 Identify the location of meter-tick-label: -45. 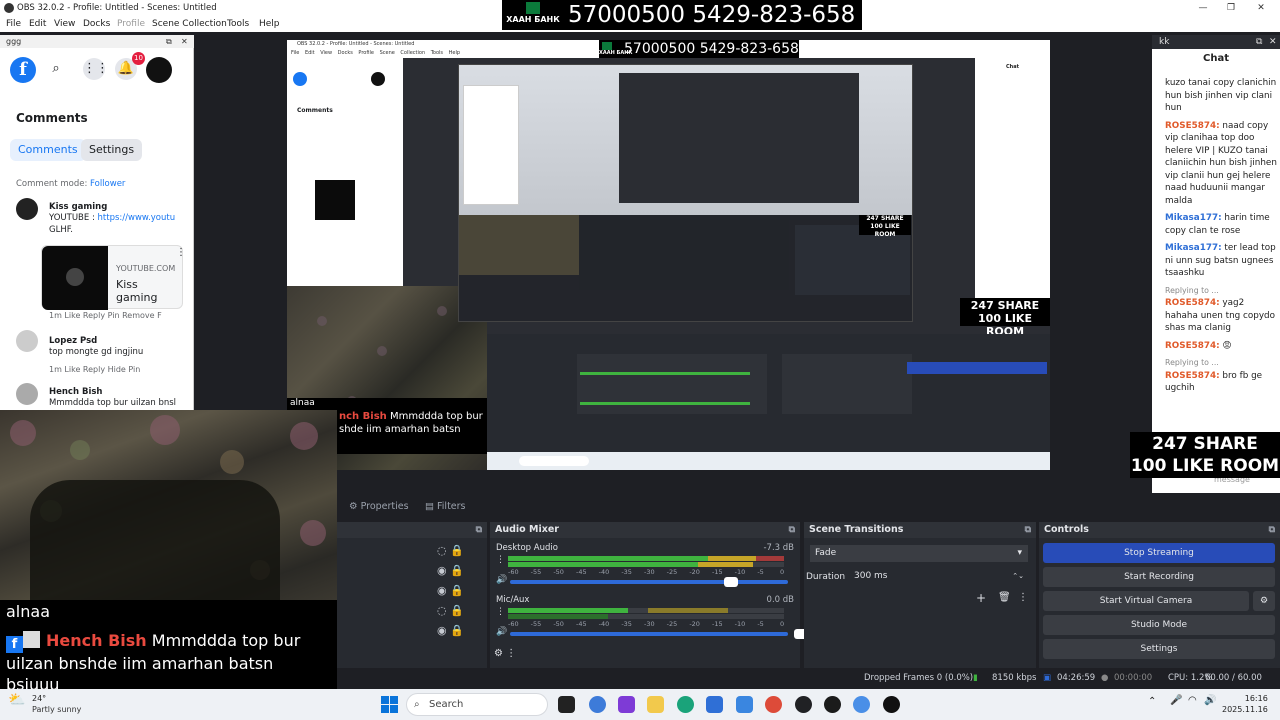
(581, 624).